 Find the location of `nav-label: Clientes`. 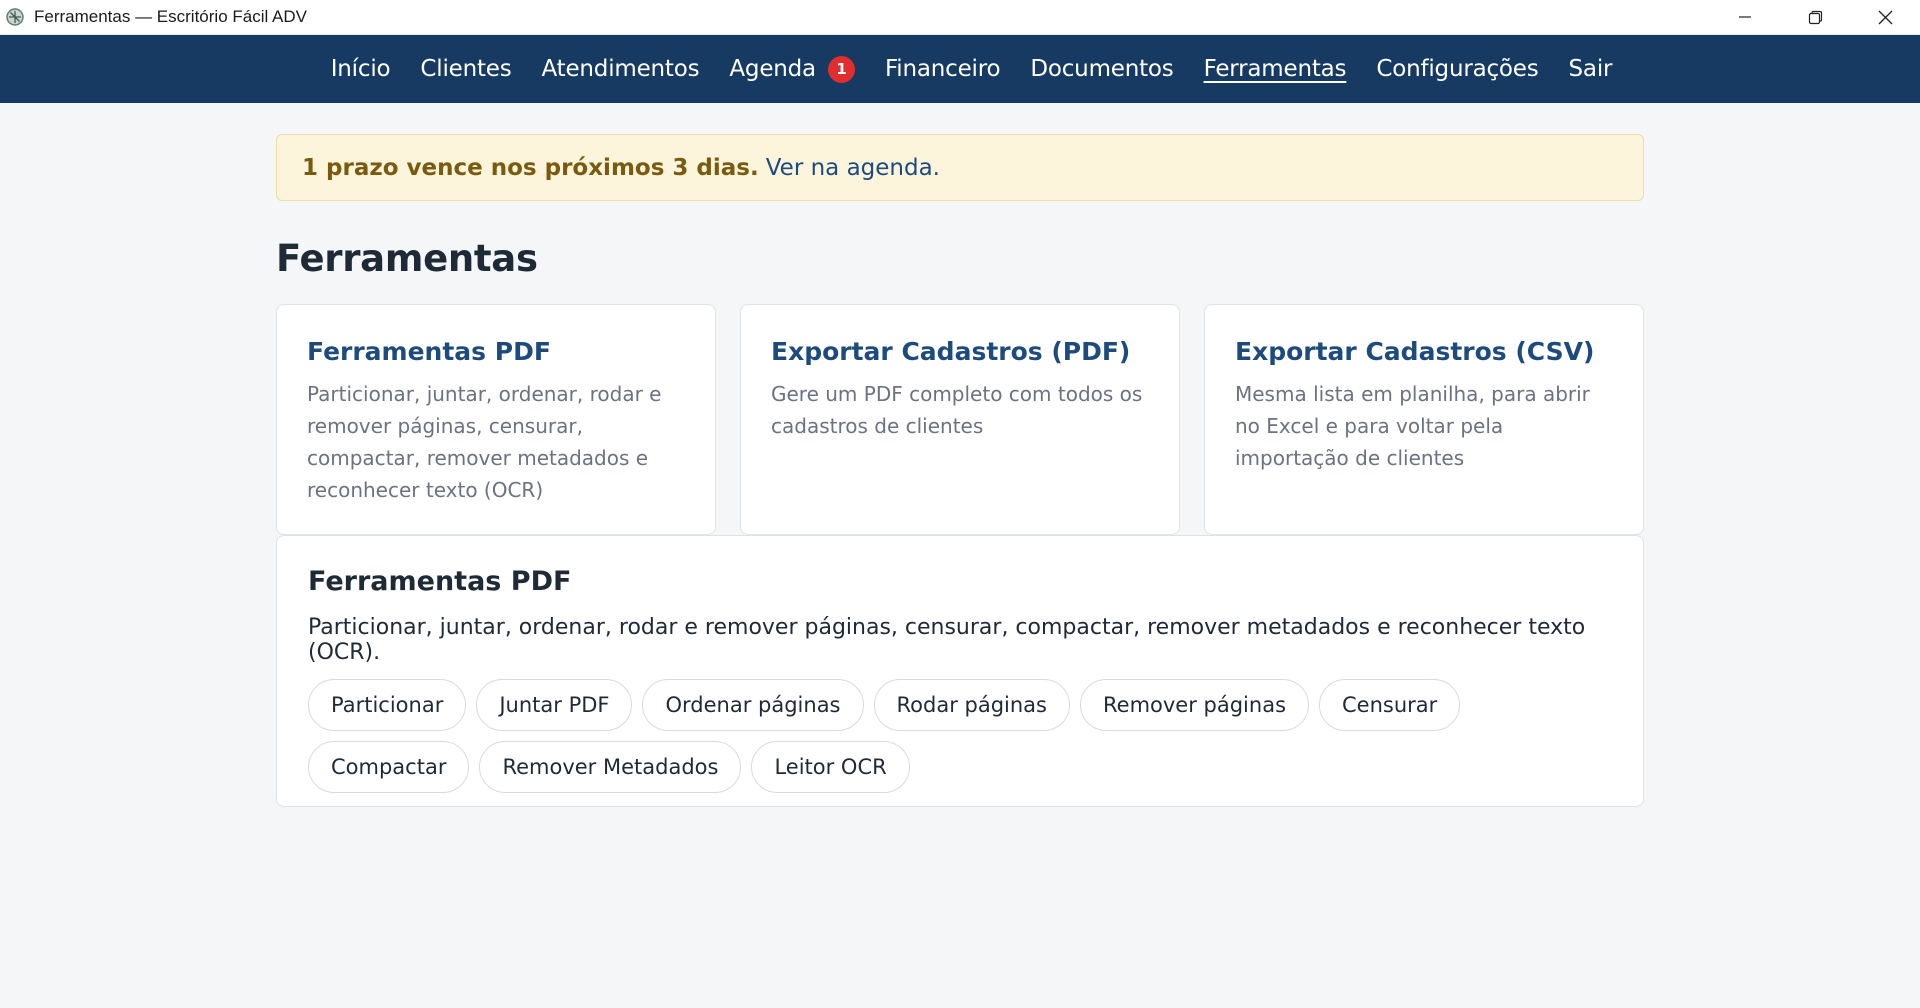

nav-label: Clientes is located at coordinates (466, 69).